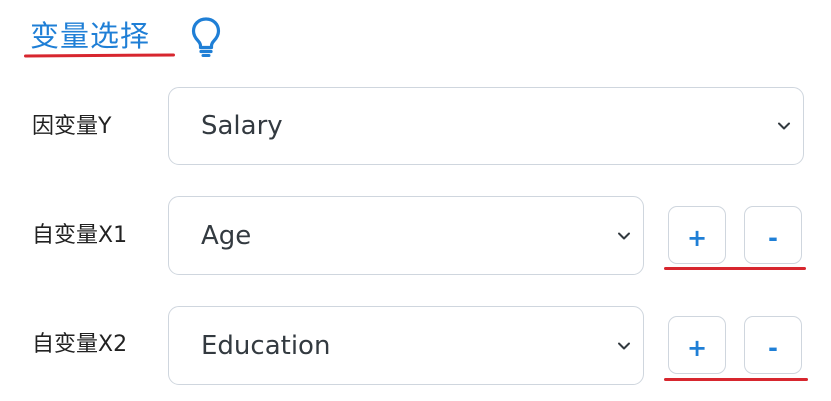  I want to click on select-value: Salary, so click(242, 126).